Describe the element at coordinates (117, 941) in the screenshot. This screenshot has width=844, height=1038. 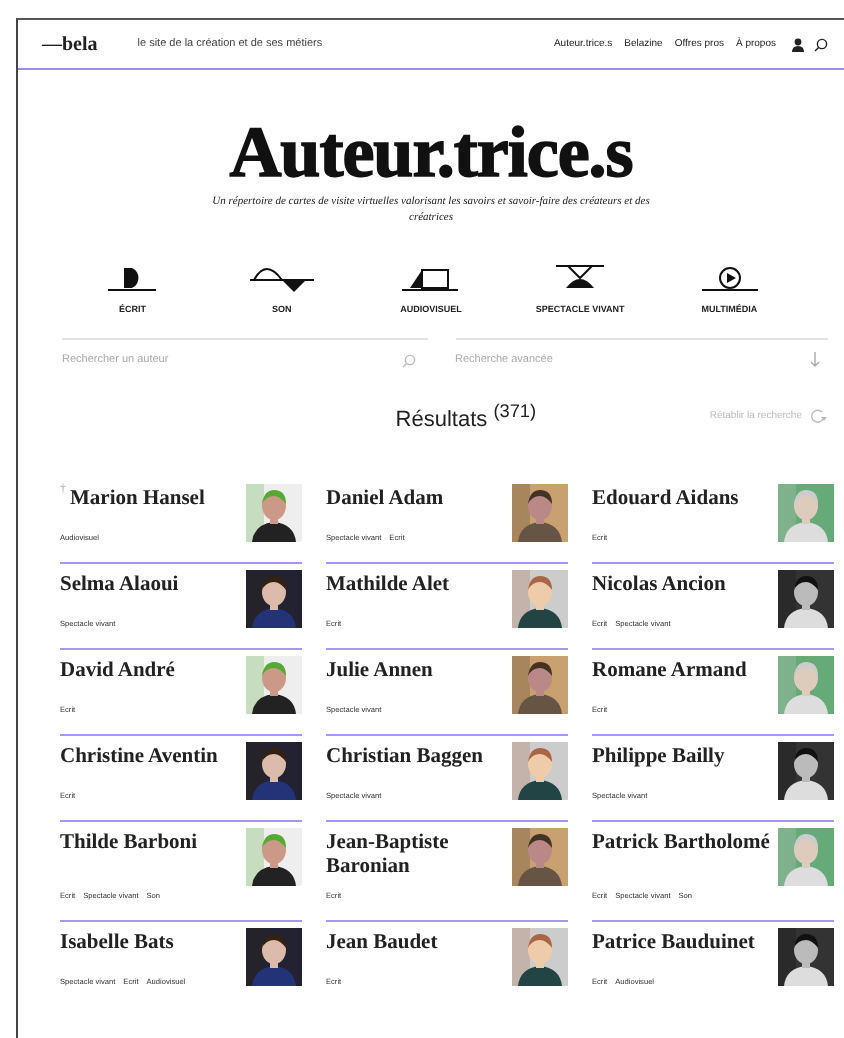
I see `author-name: Isabelle Bats` at that location.